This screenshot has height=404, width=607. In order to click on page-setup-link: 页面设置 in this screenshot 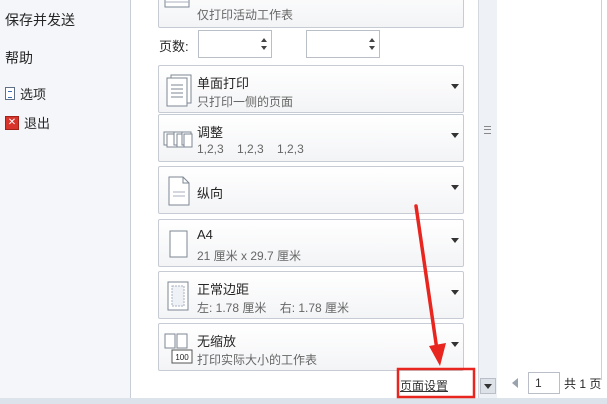, I will do `click(424, 385)`.